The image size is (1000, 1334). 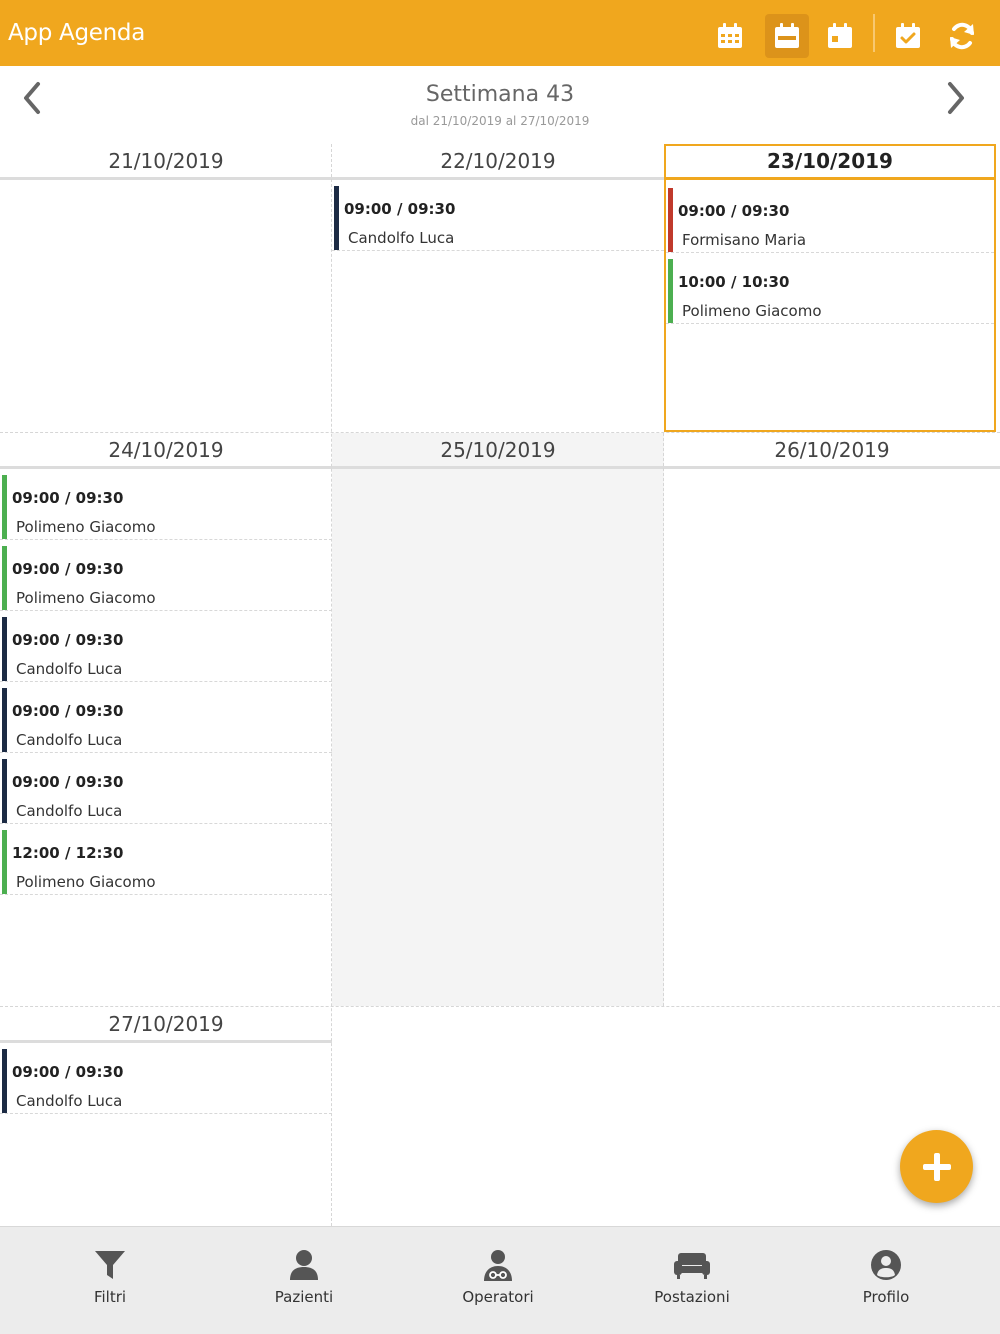 I want to click on add-appointment-button, so click(x=936, y=1166).